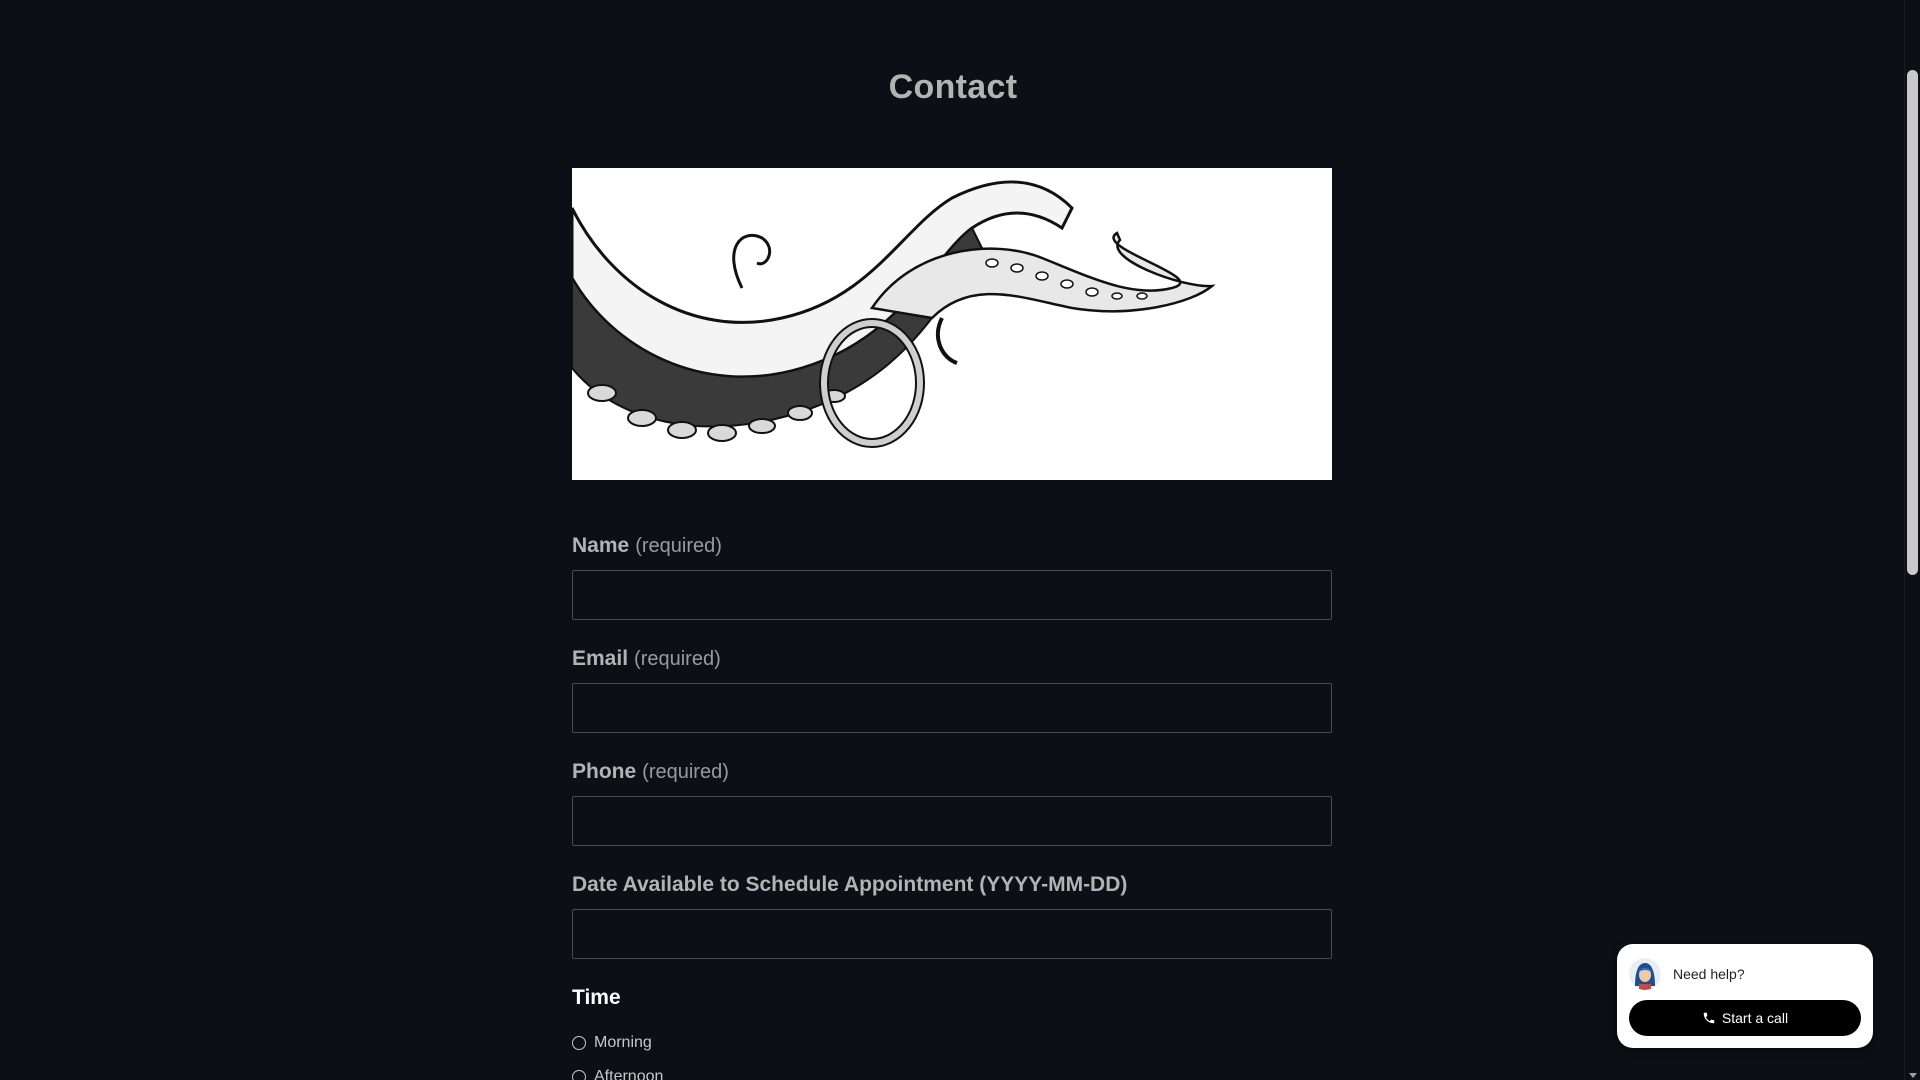 The width and height of the screenshot is (1920, 1080). Describe the element at coordinates (601, 545) in the screenshot. I see `name-label-text: Name` at that location.